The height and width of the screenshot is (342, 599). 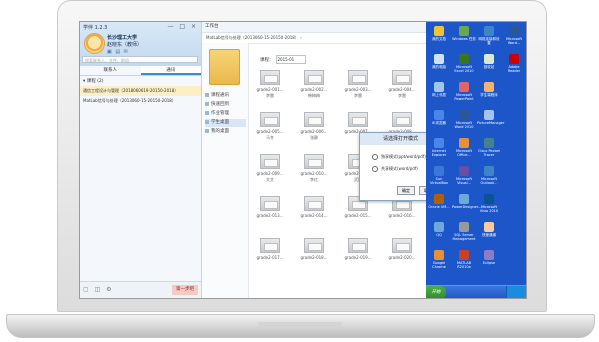 What do you see at coordinates (489, 37) in the screenshot?
I see `desktop-icon: 网络连接和设置` at bounding box center [489, 37].